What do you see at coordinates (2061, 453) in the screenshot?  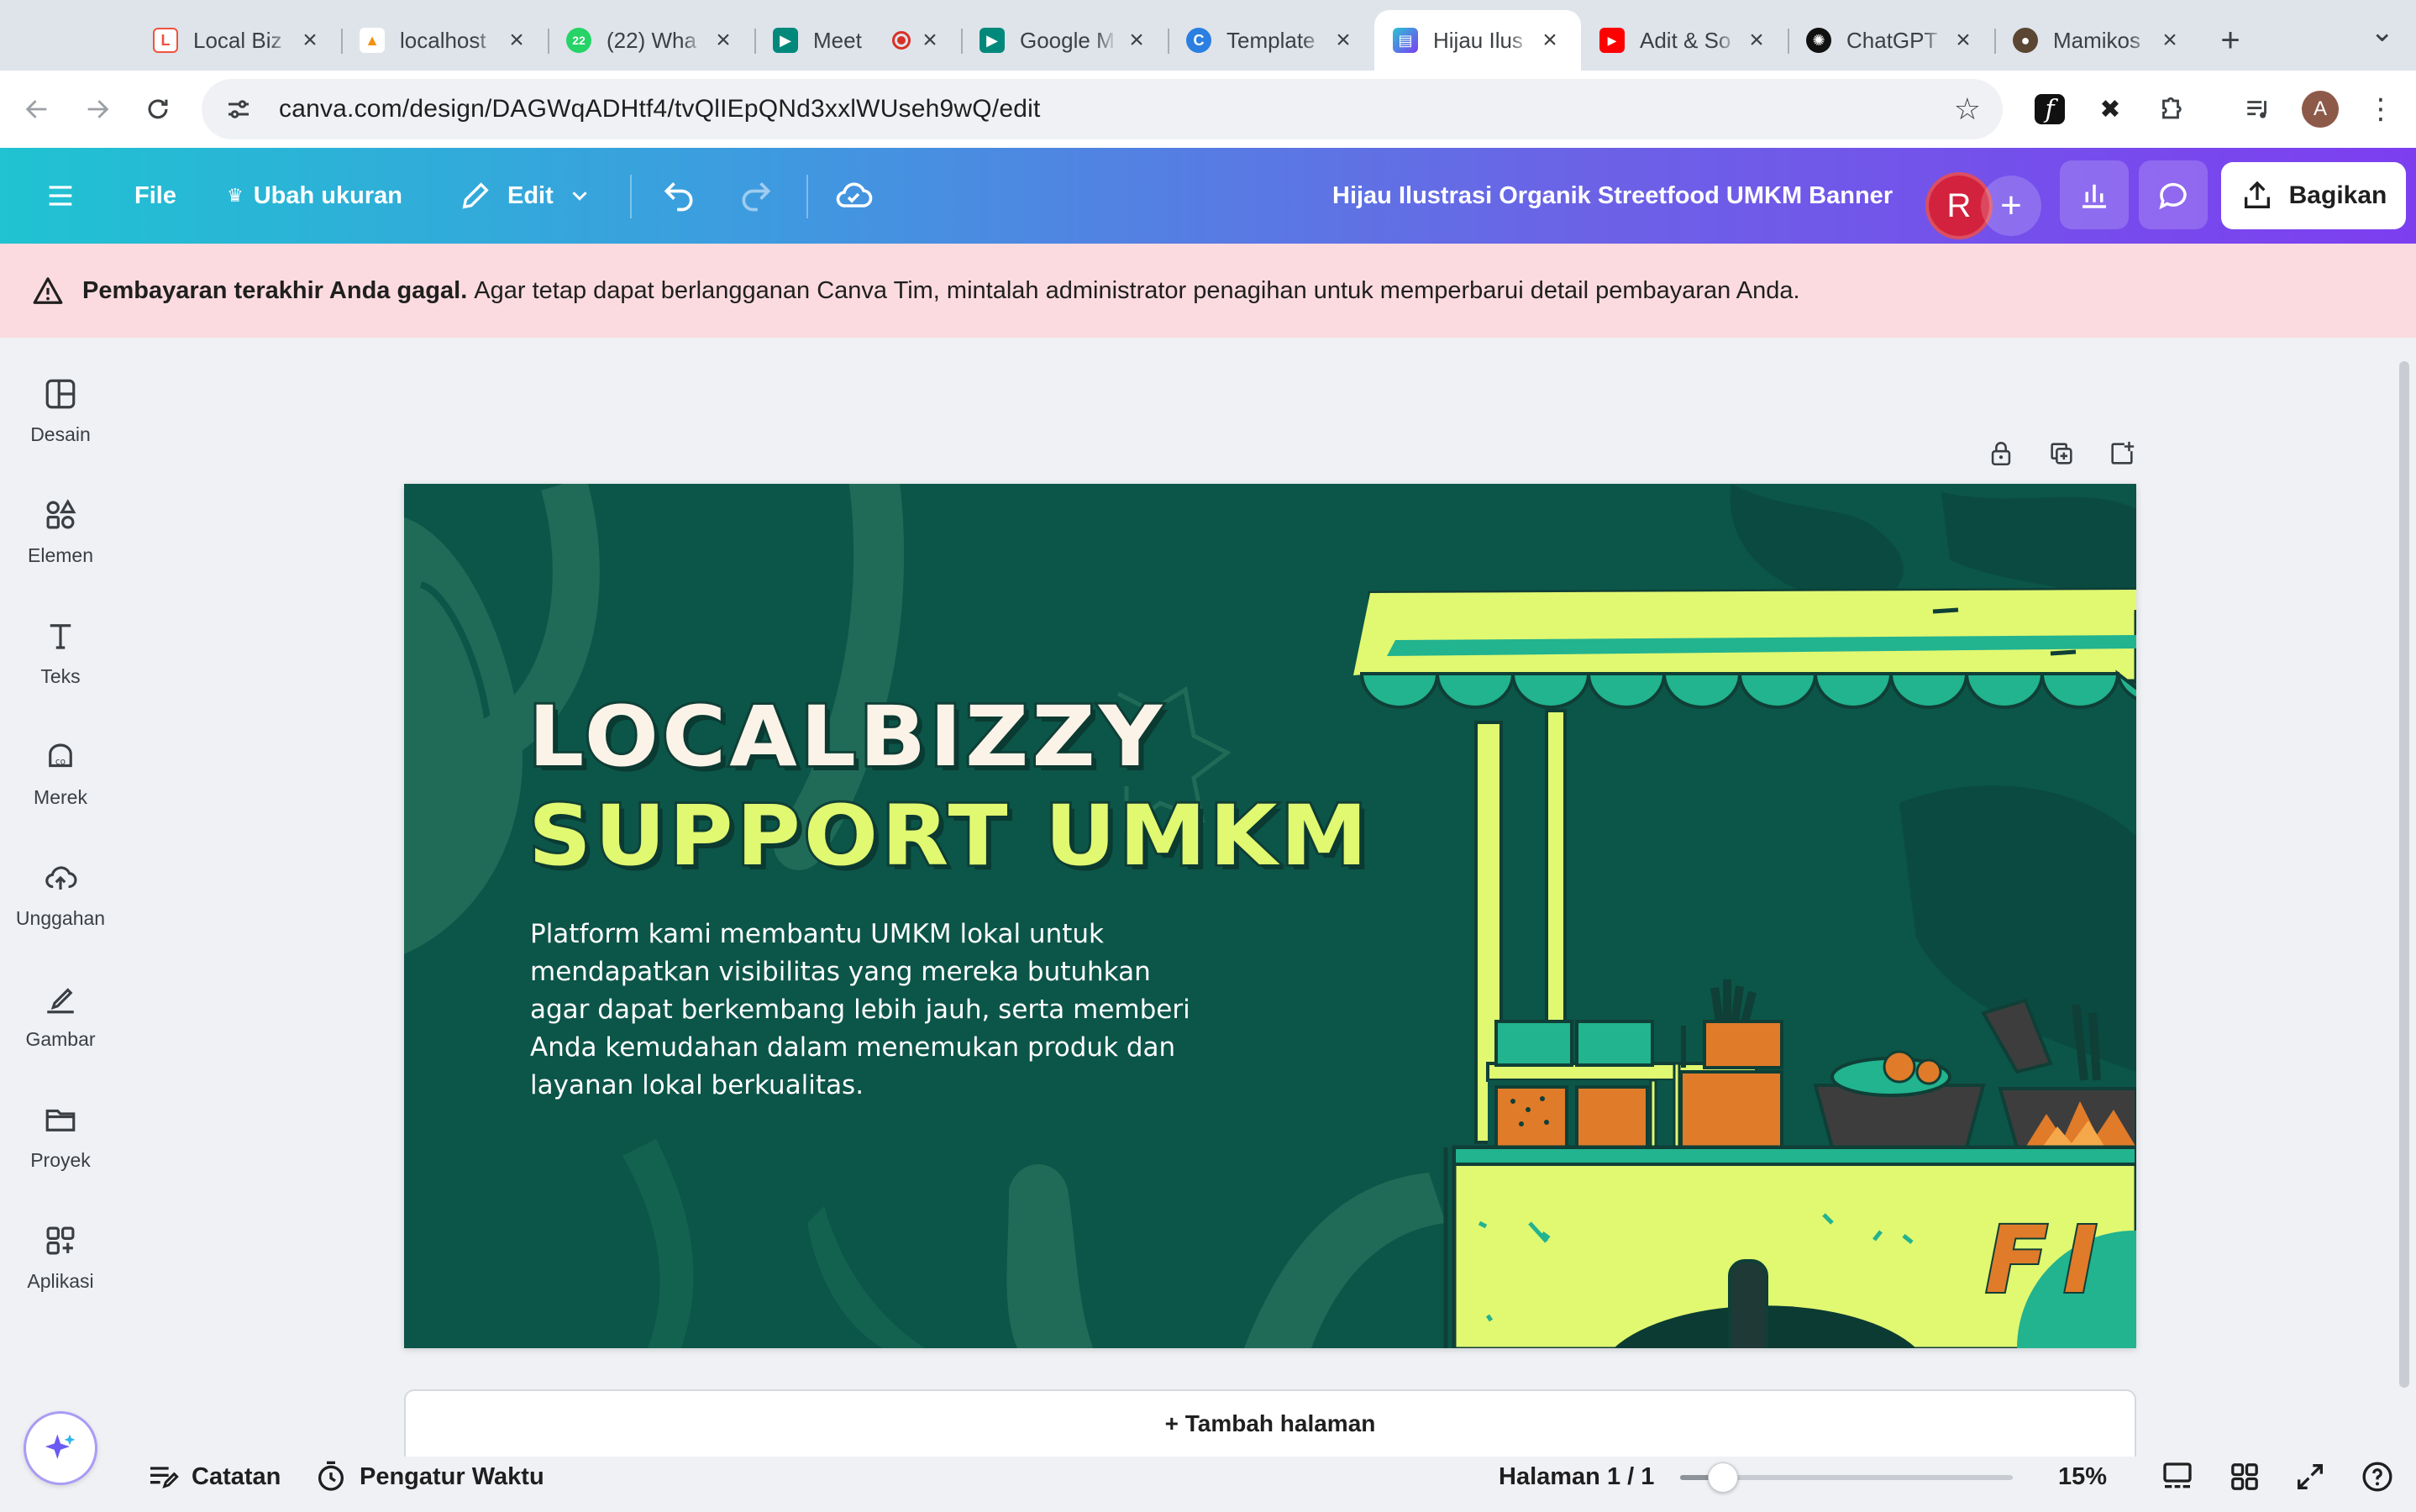 I see `duplicate-page-icon` at bounding box center [2061, 453].